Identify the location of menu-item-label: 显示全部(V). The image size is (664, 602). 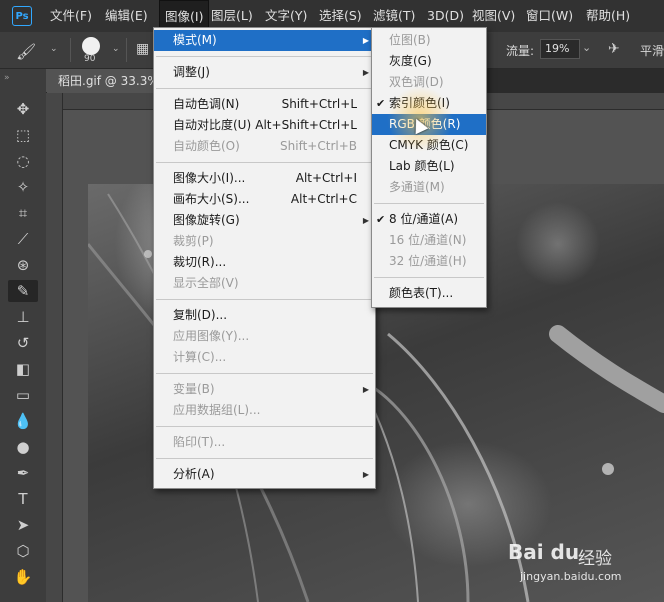
(206, 283).